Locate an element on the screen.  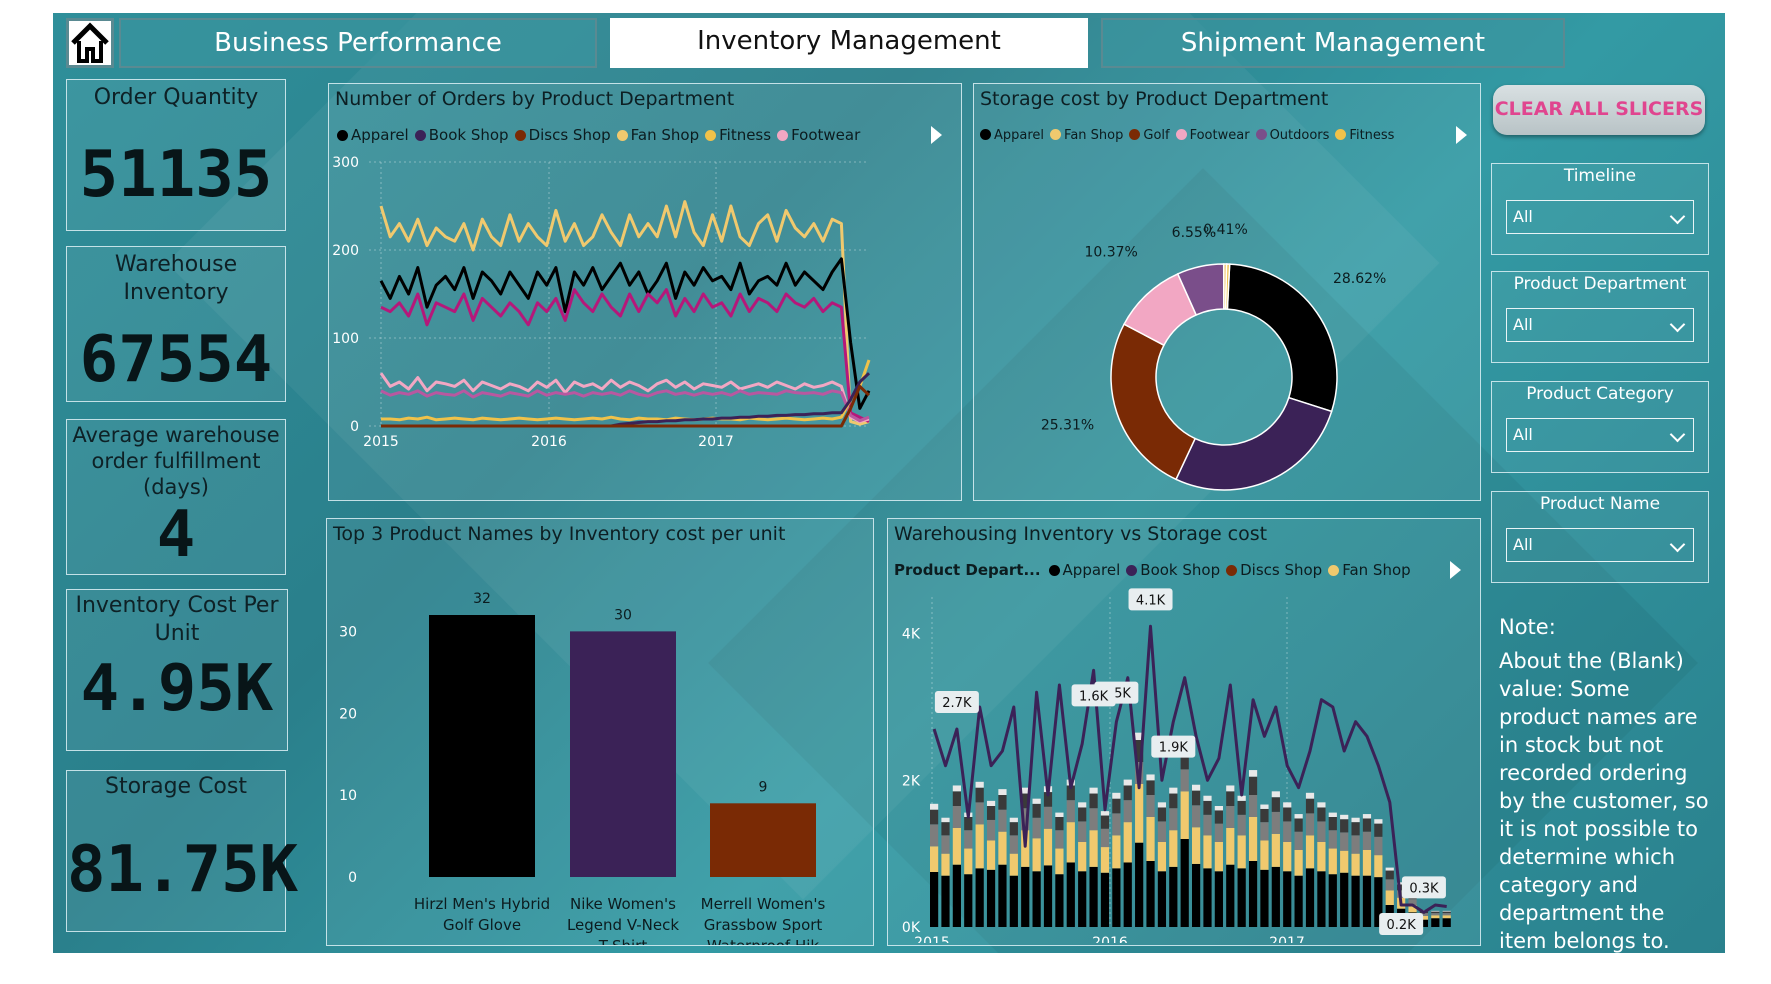
orders-line-chart: 0 100 200 300 2015 2016 2017 is located at coordinates (644, 324).